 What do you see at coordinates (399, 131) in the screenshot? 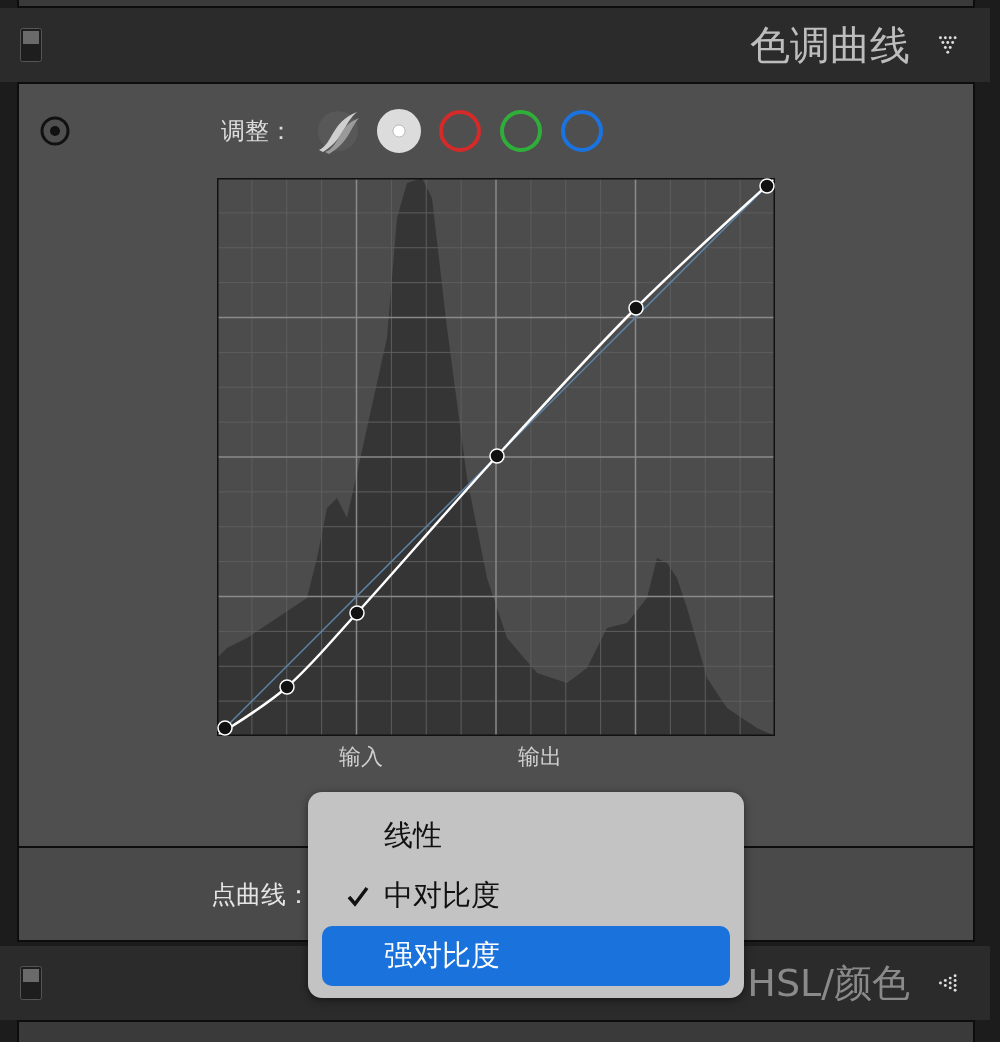
I see `rgb-channel-icon` at bounding box center [399, 131].